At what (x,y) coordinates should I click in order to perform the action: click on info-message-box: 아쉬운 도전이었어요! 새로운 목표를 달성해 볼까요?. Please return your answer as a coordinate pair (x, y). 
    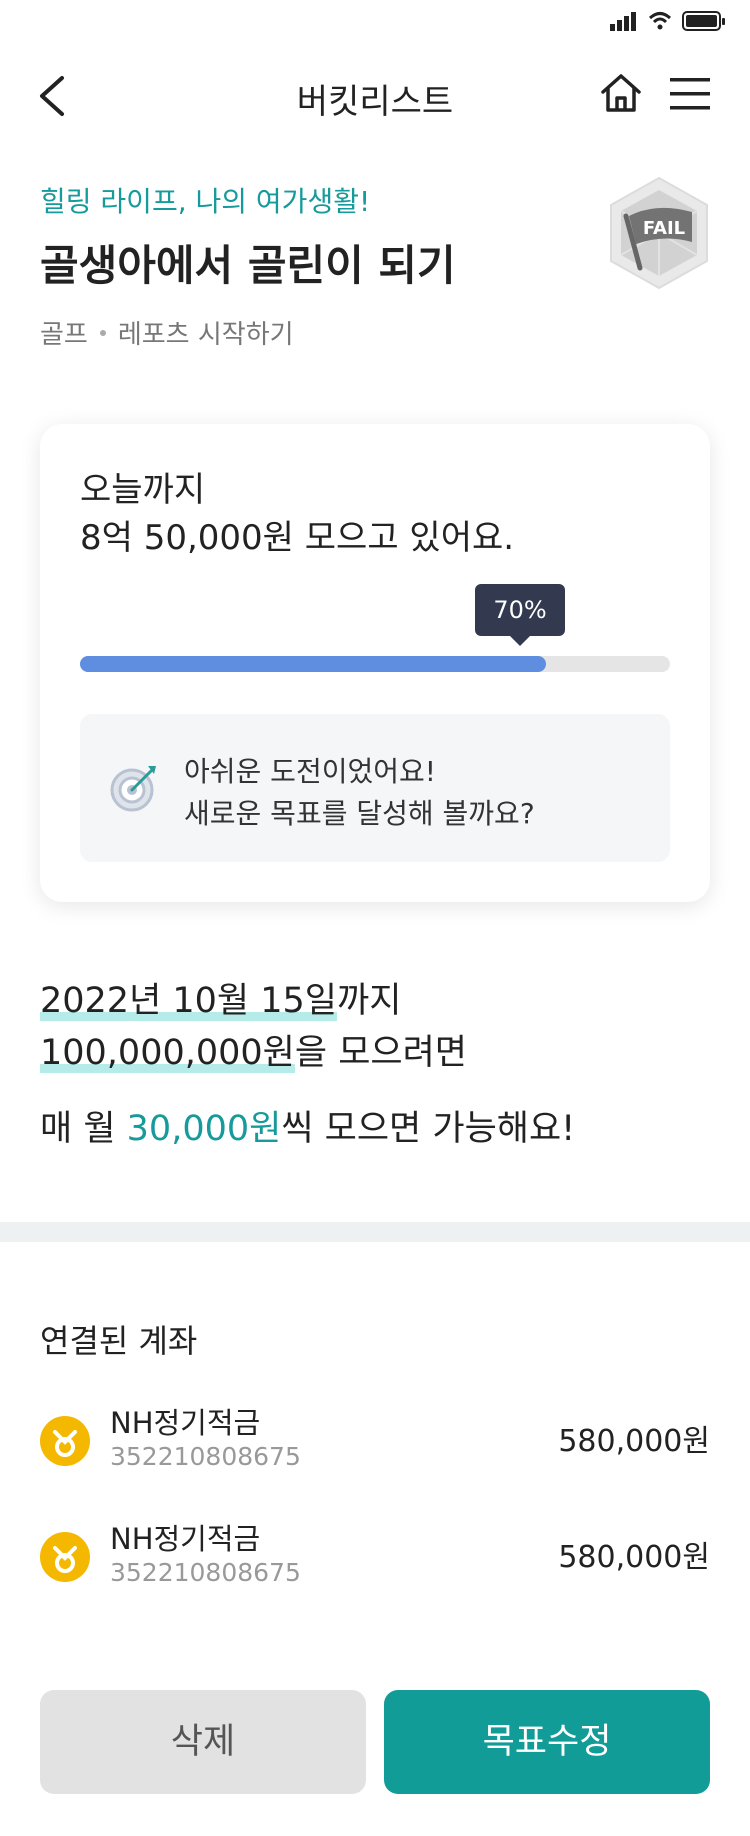
    Looking at the image, I should click on (375, 788).